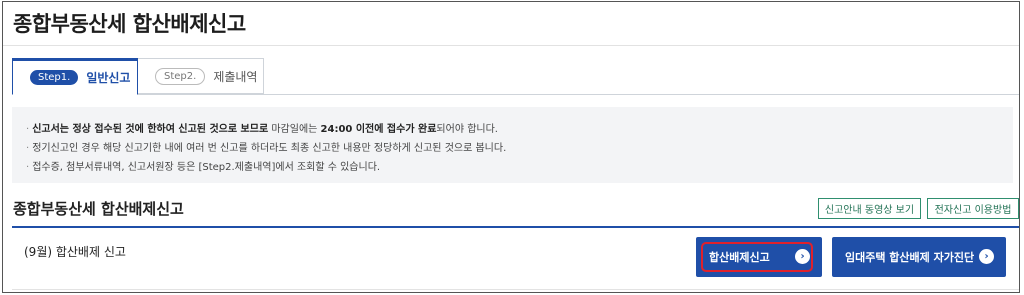 The height and width of the screenshot is (295, 1024). I want to click on tab-step1-label: 일반신고, so click(108, 78).